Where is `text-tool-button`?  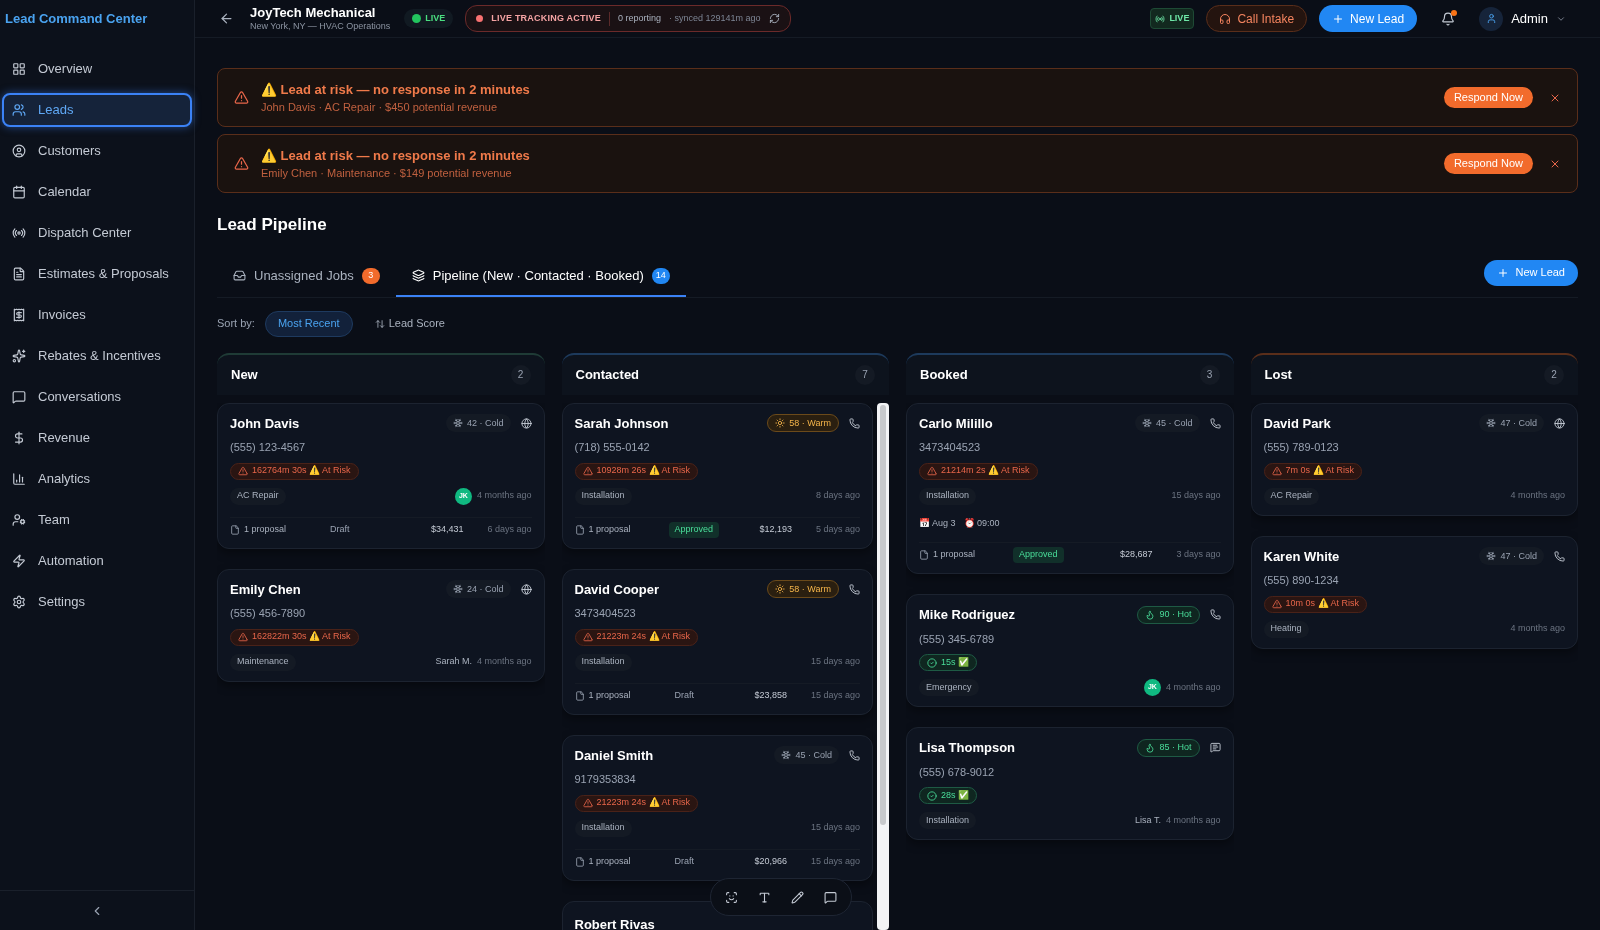
text-tool-button is located at coordinates (764, 897).